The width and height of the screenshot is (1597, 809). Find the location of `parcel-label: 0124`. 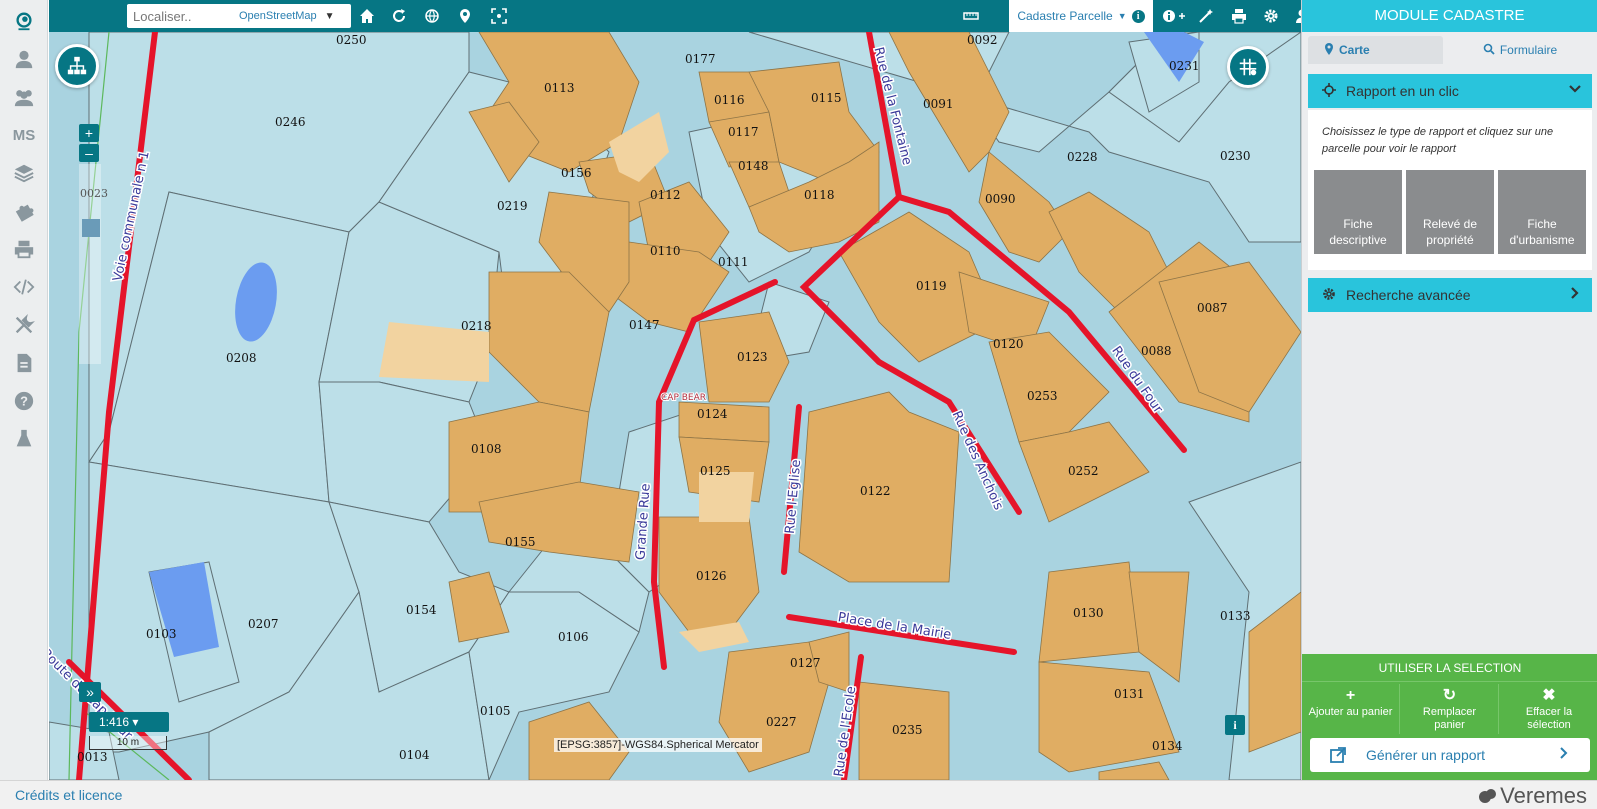

parcel-label: 0124 is located at coordinates (712, 414).